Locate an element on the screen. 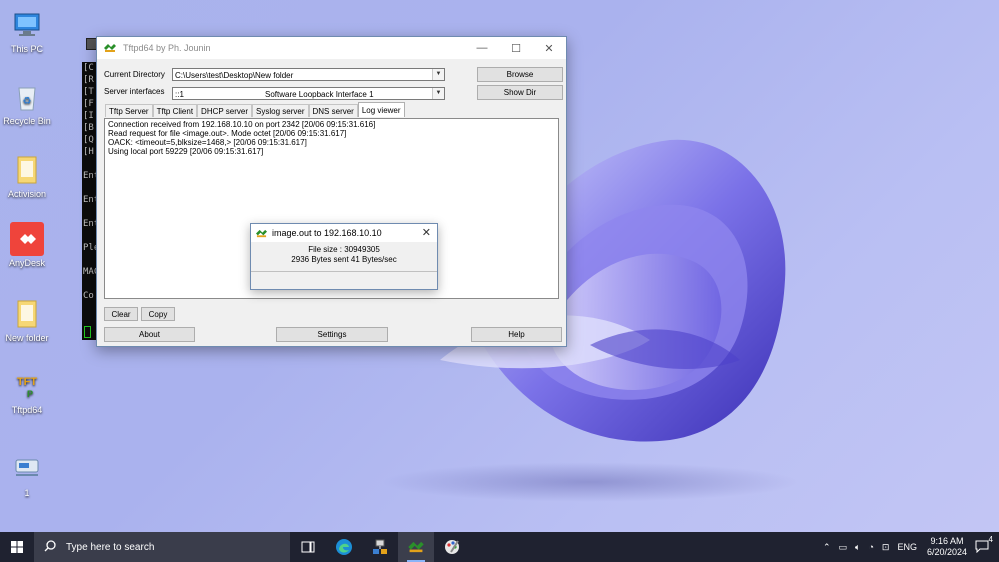  security-icon: ⊡ is located at coordinates (886, 547).